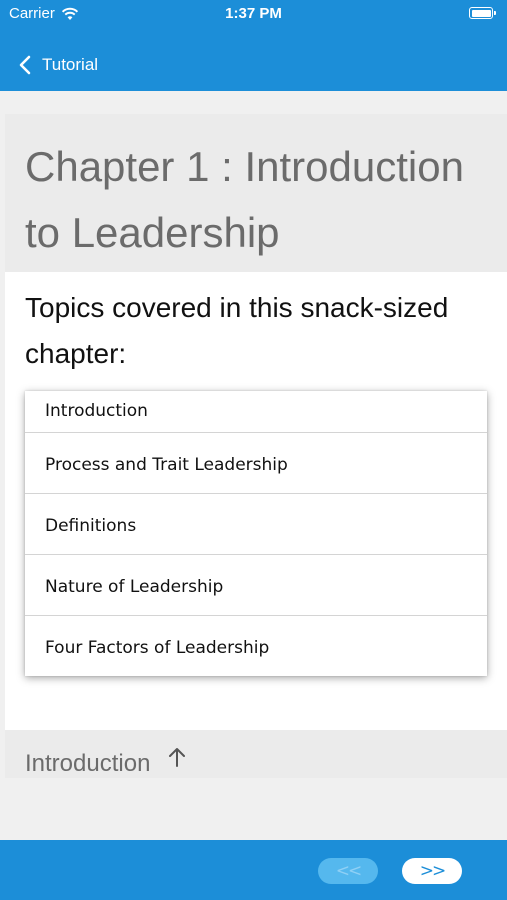 This screenshot has width=507, height=900. Describe the element at coordinates (177, 757) in the screenshot. I see `up-arrow-icon` at that location.